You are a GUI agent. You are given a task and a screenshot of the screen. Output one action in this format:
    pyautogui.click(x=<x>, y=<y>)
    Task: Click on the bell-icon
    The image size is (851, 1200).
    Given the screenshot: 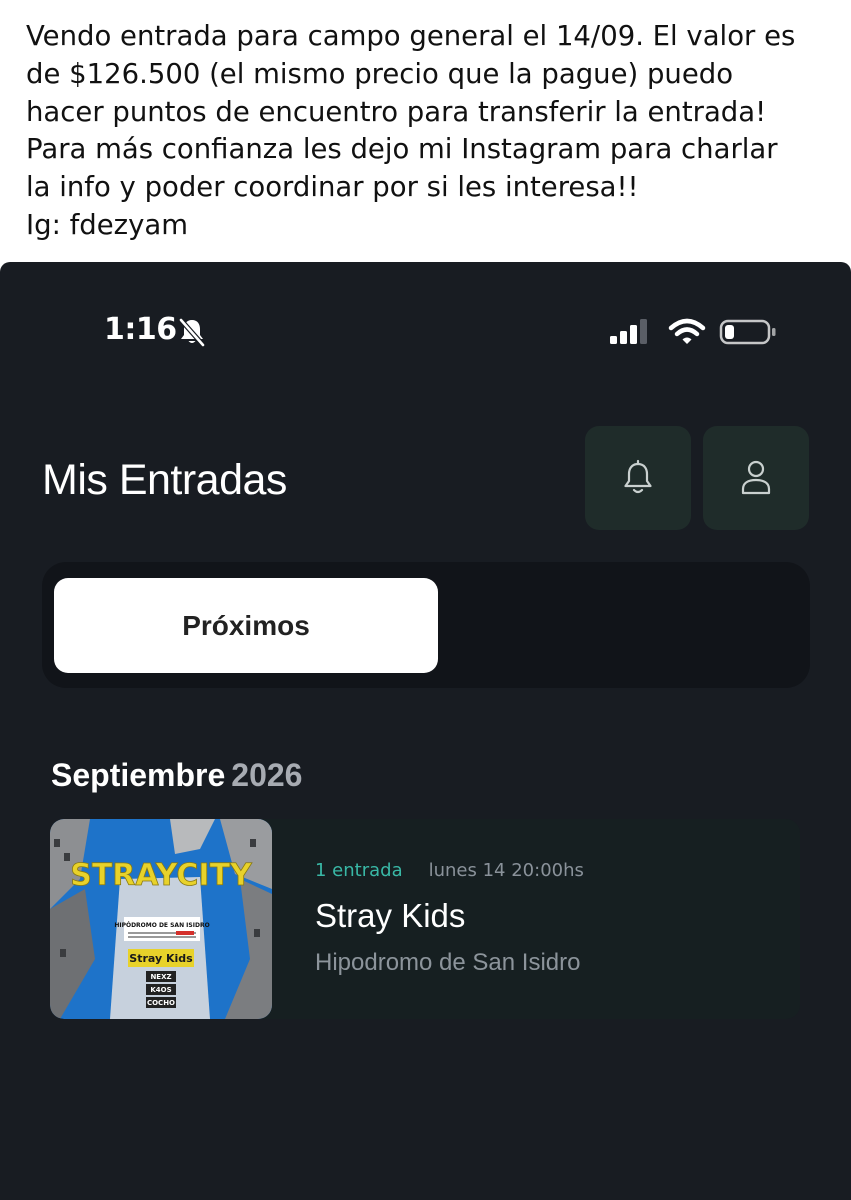 What is the action you would take?
    pyautogui.click(x=638, y=476)
    